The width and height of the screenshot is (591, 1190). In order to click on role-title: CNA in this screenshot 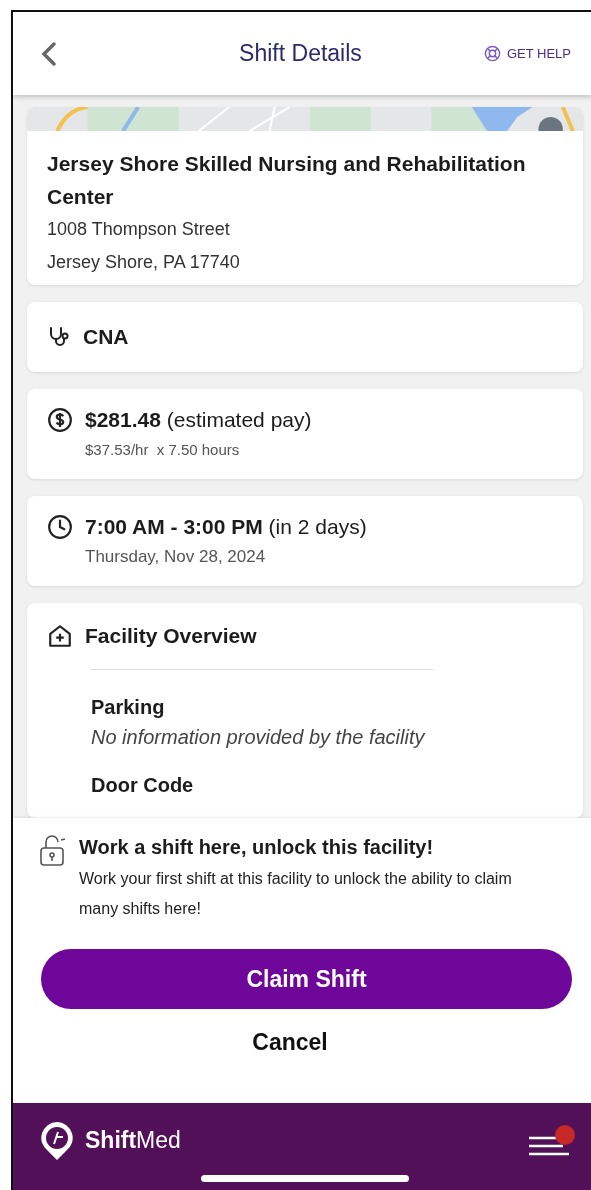, I will do `click(106, 337)`.